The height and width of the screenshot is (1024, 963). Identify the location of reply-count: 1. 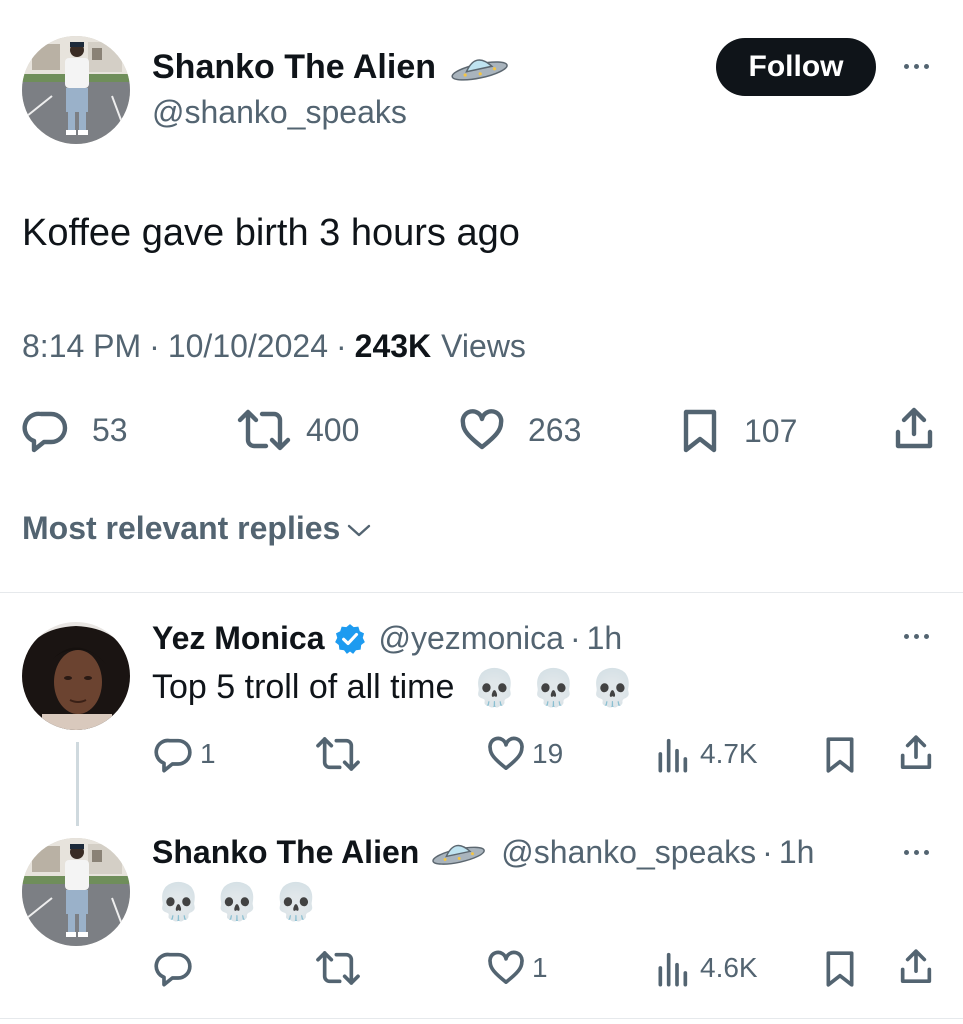
(208, 753).